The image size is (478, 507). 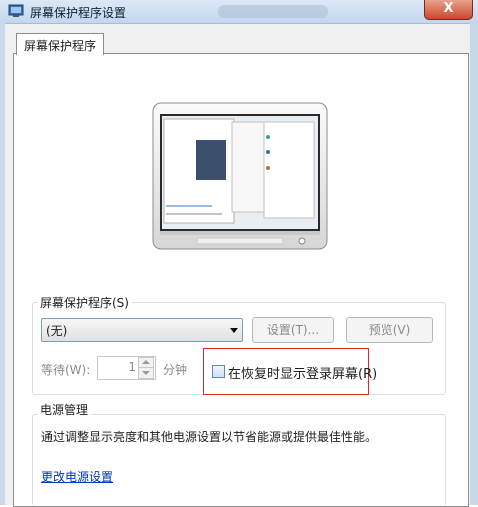 I want to click on window-title: 屏幕保护程序设置, so click(x=78, y=13).